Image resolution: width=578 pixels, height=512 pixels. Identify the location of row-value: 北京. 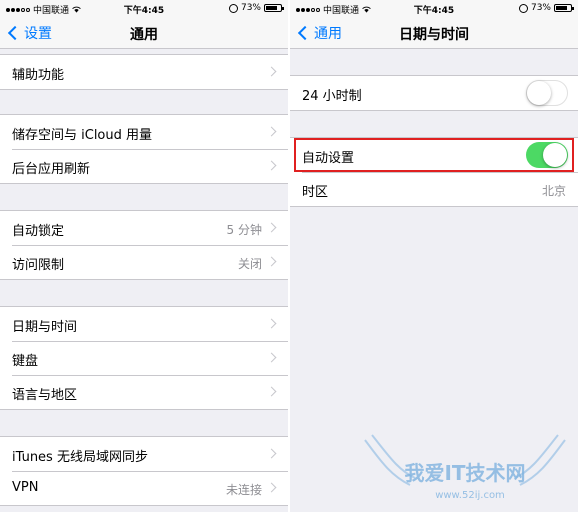
(553, 191).